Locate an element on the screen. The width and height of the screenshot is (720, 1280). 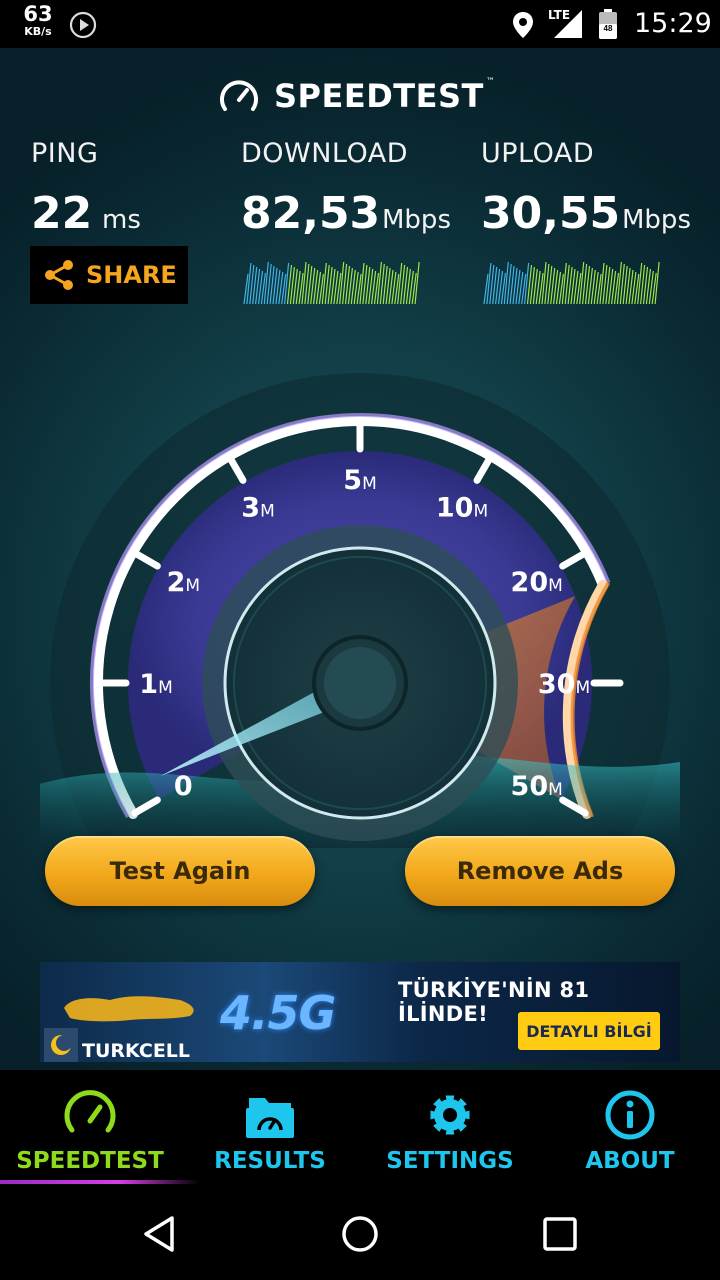
active-tab-indicator is located at coordinates (100, 1182).